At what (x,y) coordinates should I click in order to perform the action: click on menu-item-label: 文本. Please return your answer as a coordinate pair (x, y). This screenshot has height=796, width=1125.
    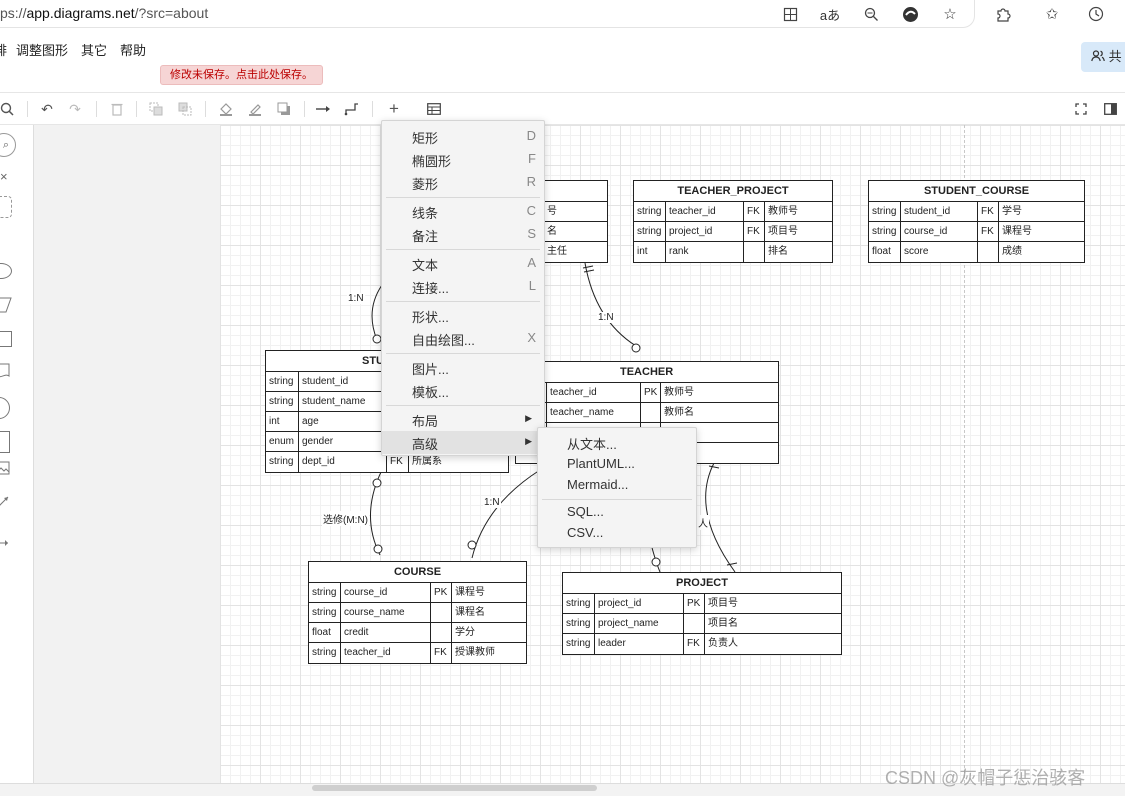
    Looking at the image, I should click on (425, 265).